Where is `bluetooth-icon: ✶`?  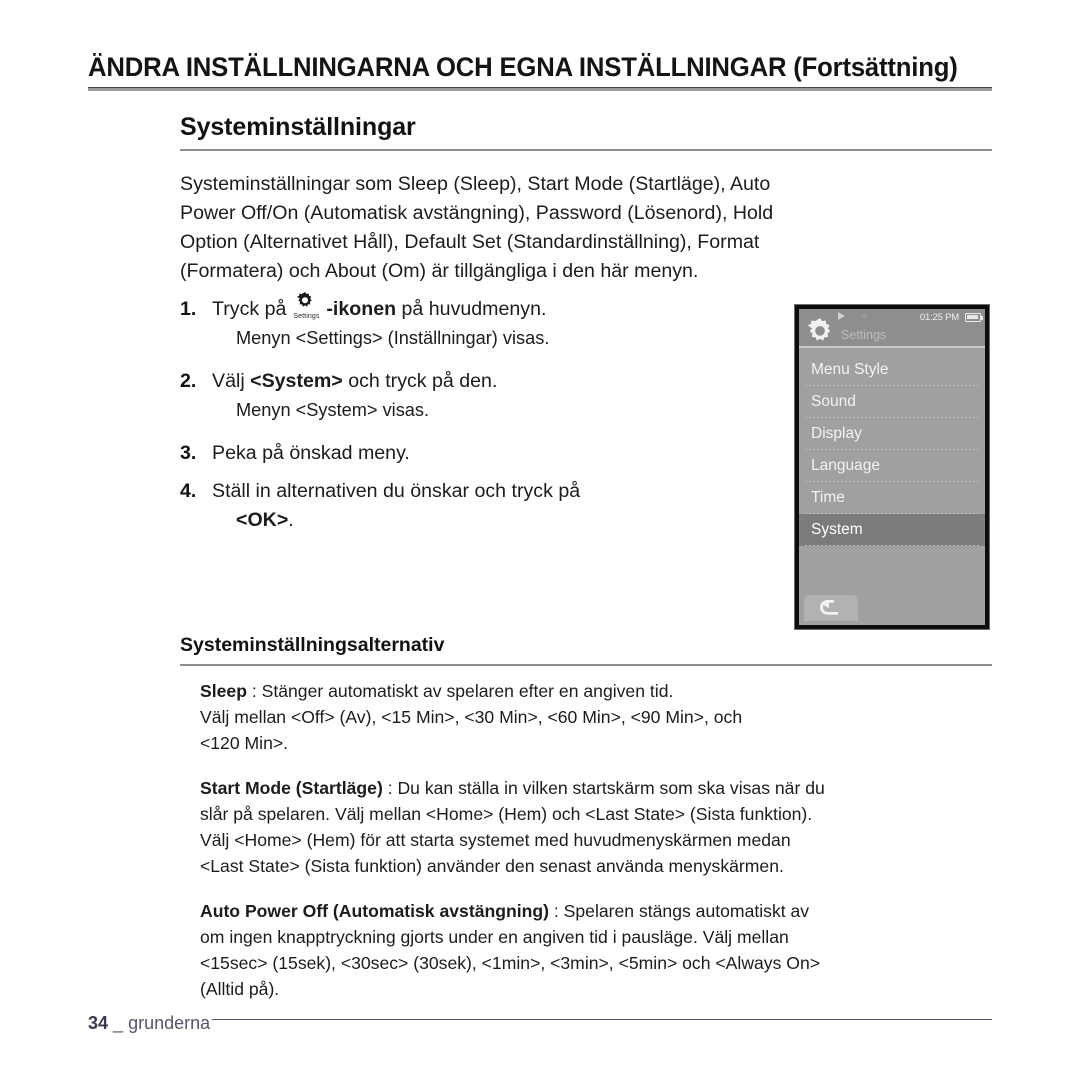 bluetooth-icon: ✶ is located at coordinates (864, 316).